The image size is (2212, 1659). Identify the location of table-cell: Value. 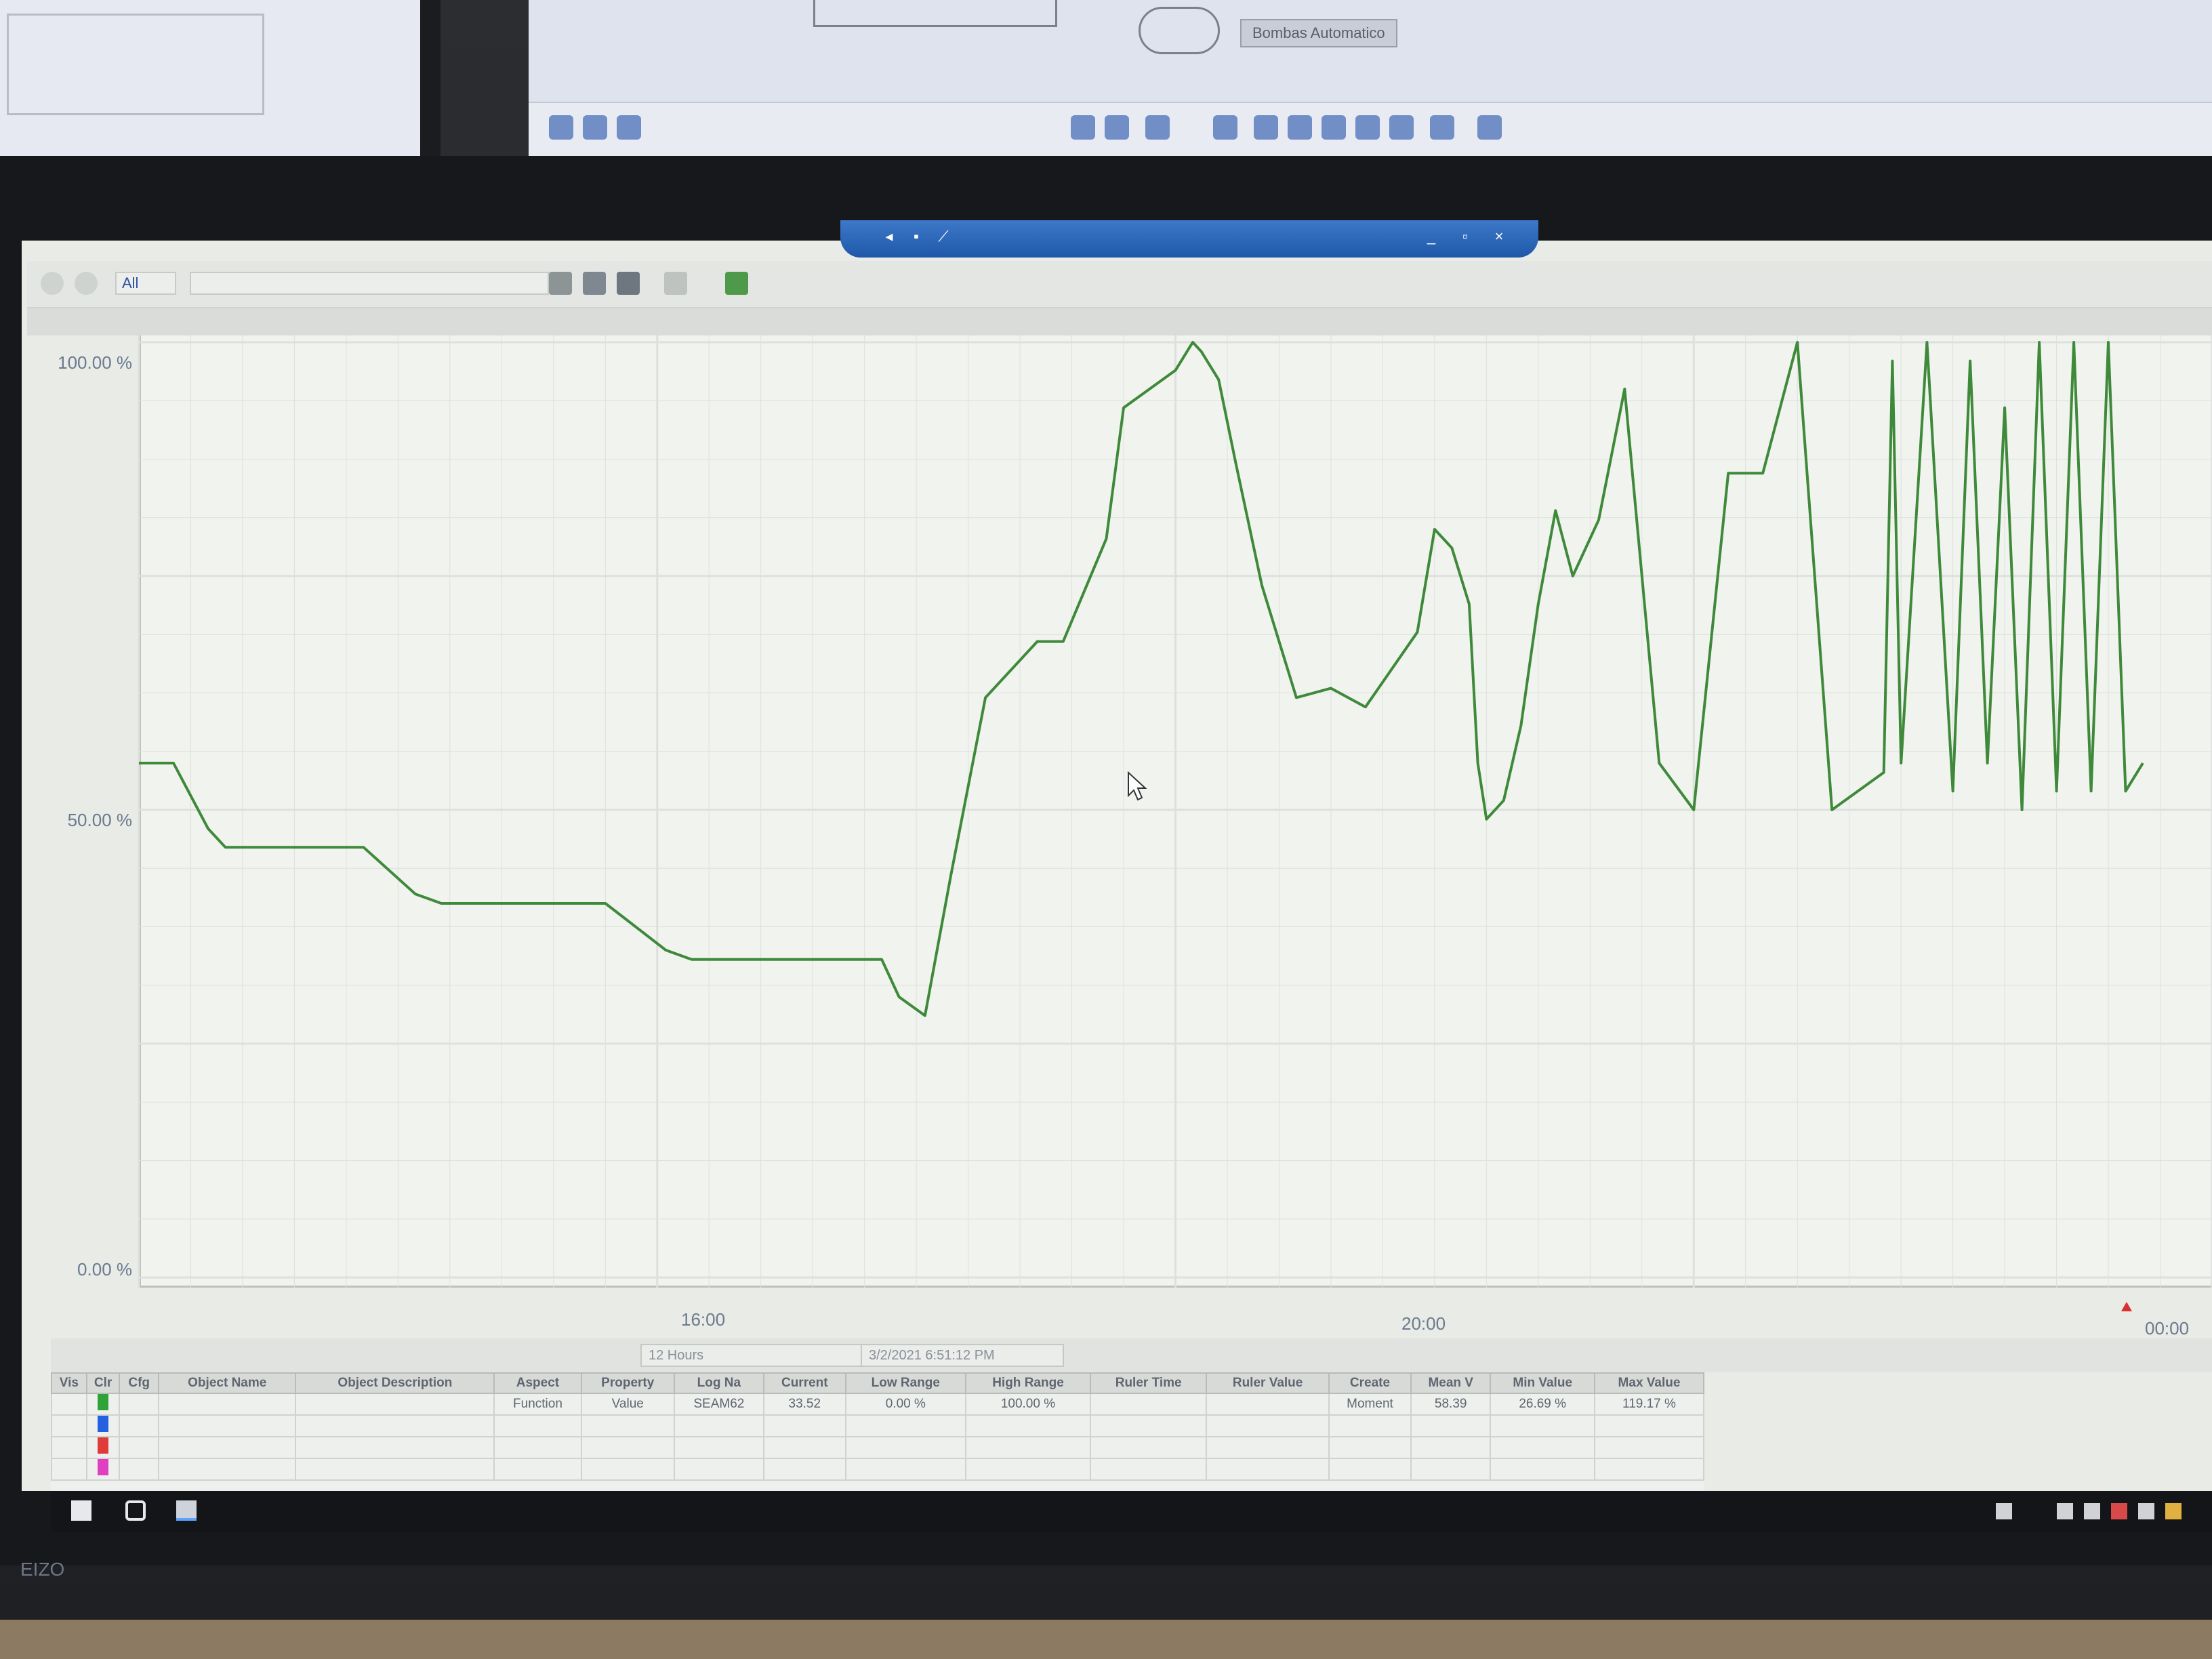
(627, 1405).